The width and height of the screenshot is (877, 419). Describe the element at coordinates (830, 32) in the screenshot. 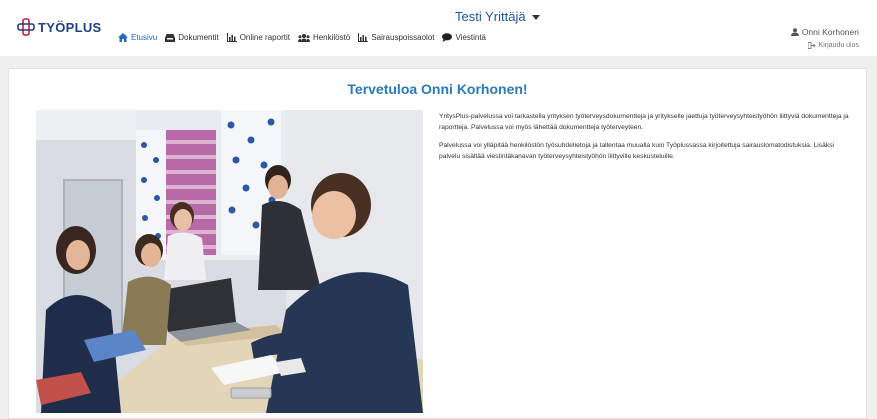

I see `user-name: Onni Korhonen` at that location.